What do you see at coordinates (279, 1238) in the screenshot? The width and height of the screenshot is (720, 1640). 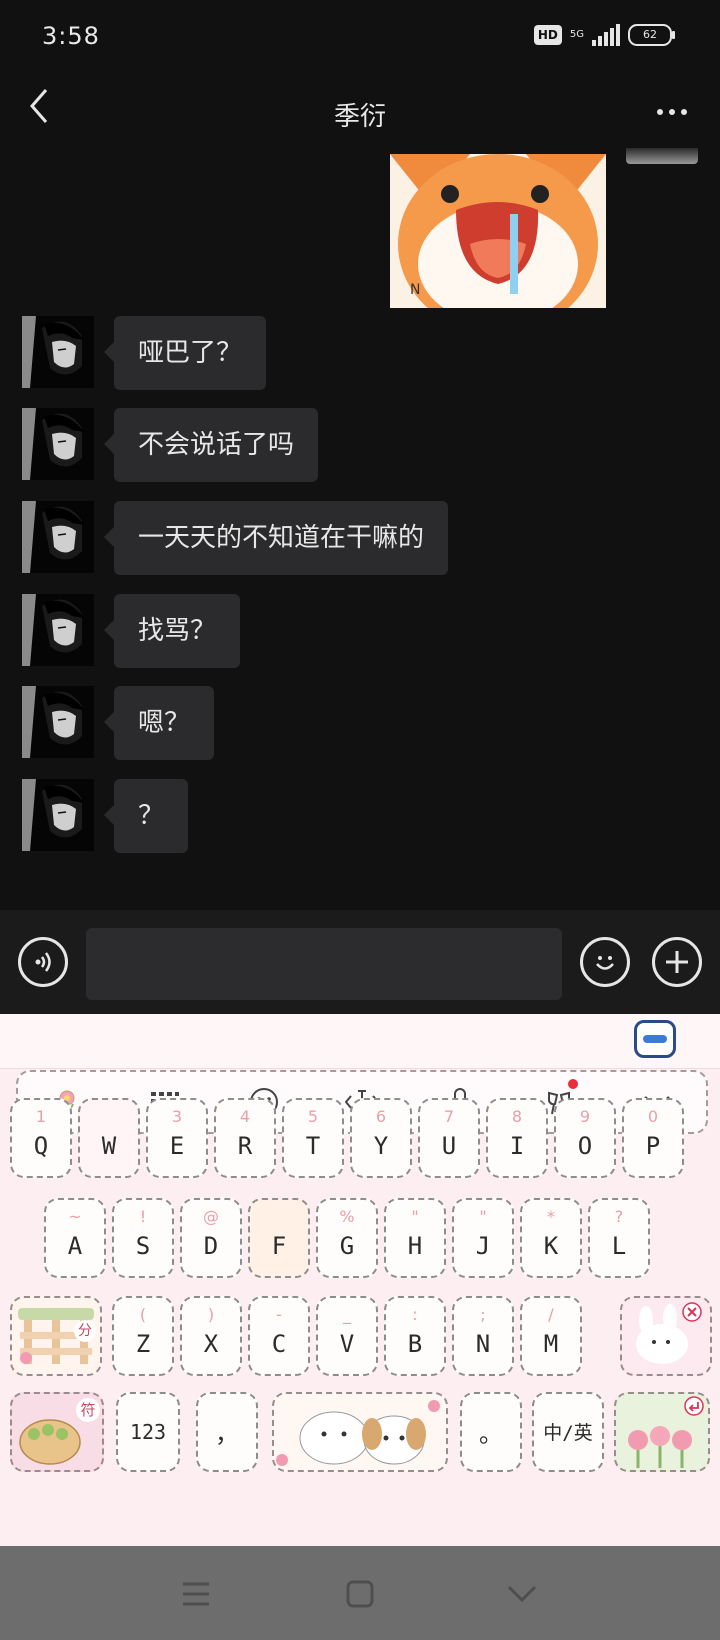 I see `key-f: F` at bounding box center [279, 1238].